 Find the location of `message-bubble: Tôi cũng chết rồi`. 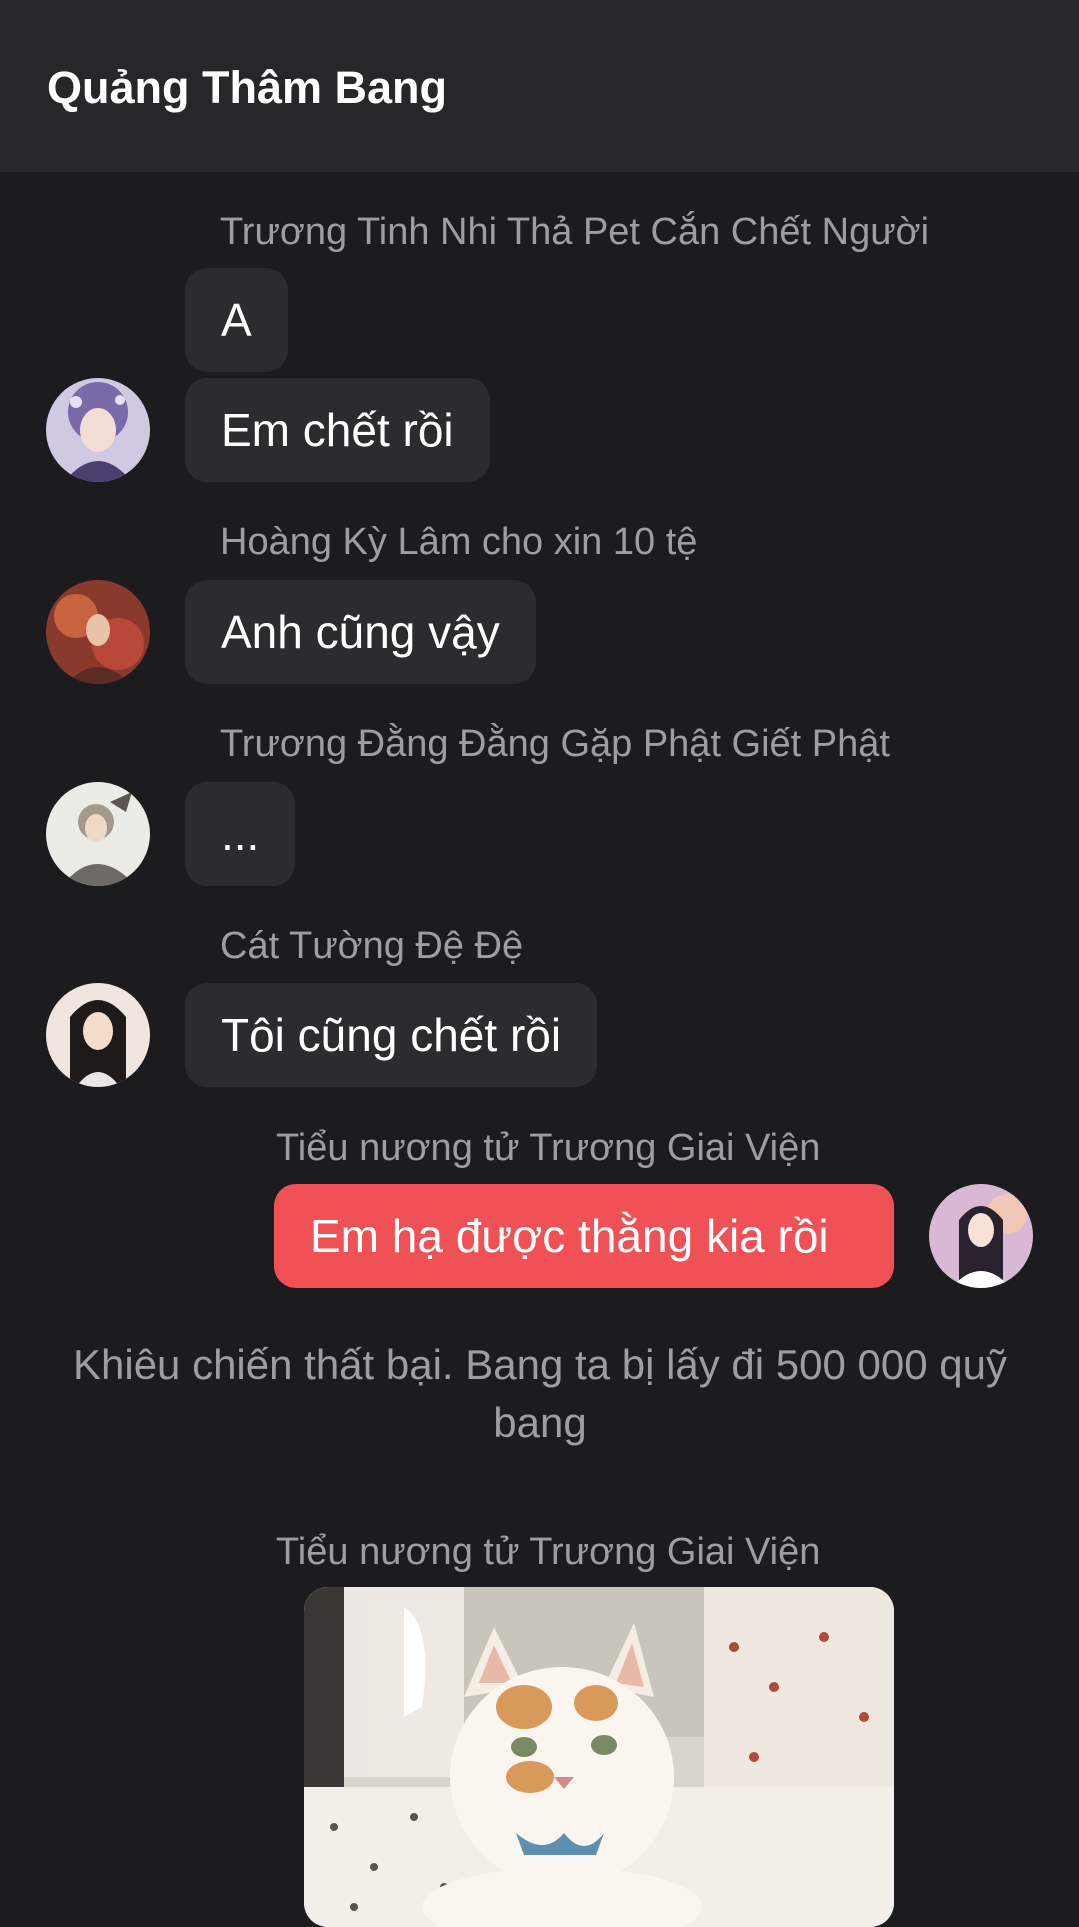

message-bubble: Tôi cũng chết rồi is located at coordinates (391, 1035).